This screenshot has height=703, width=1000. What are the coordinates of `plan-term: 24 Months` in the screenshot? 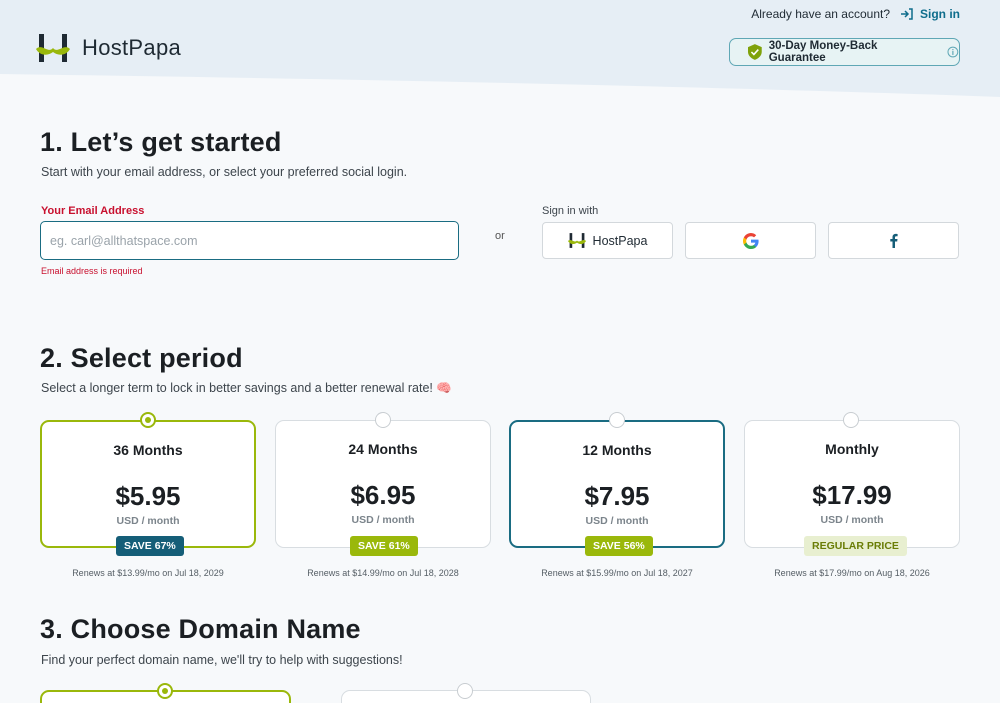 It's located at (383, 449).